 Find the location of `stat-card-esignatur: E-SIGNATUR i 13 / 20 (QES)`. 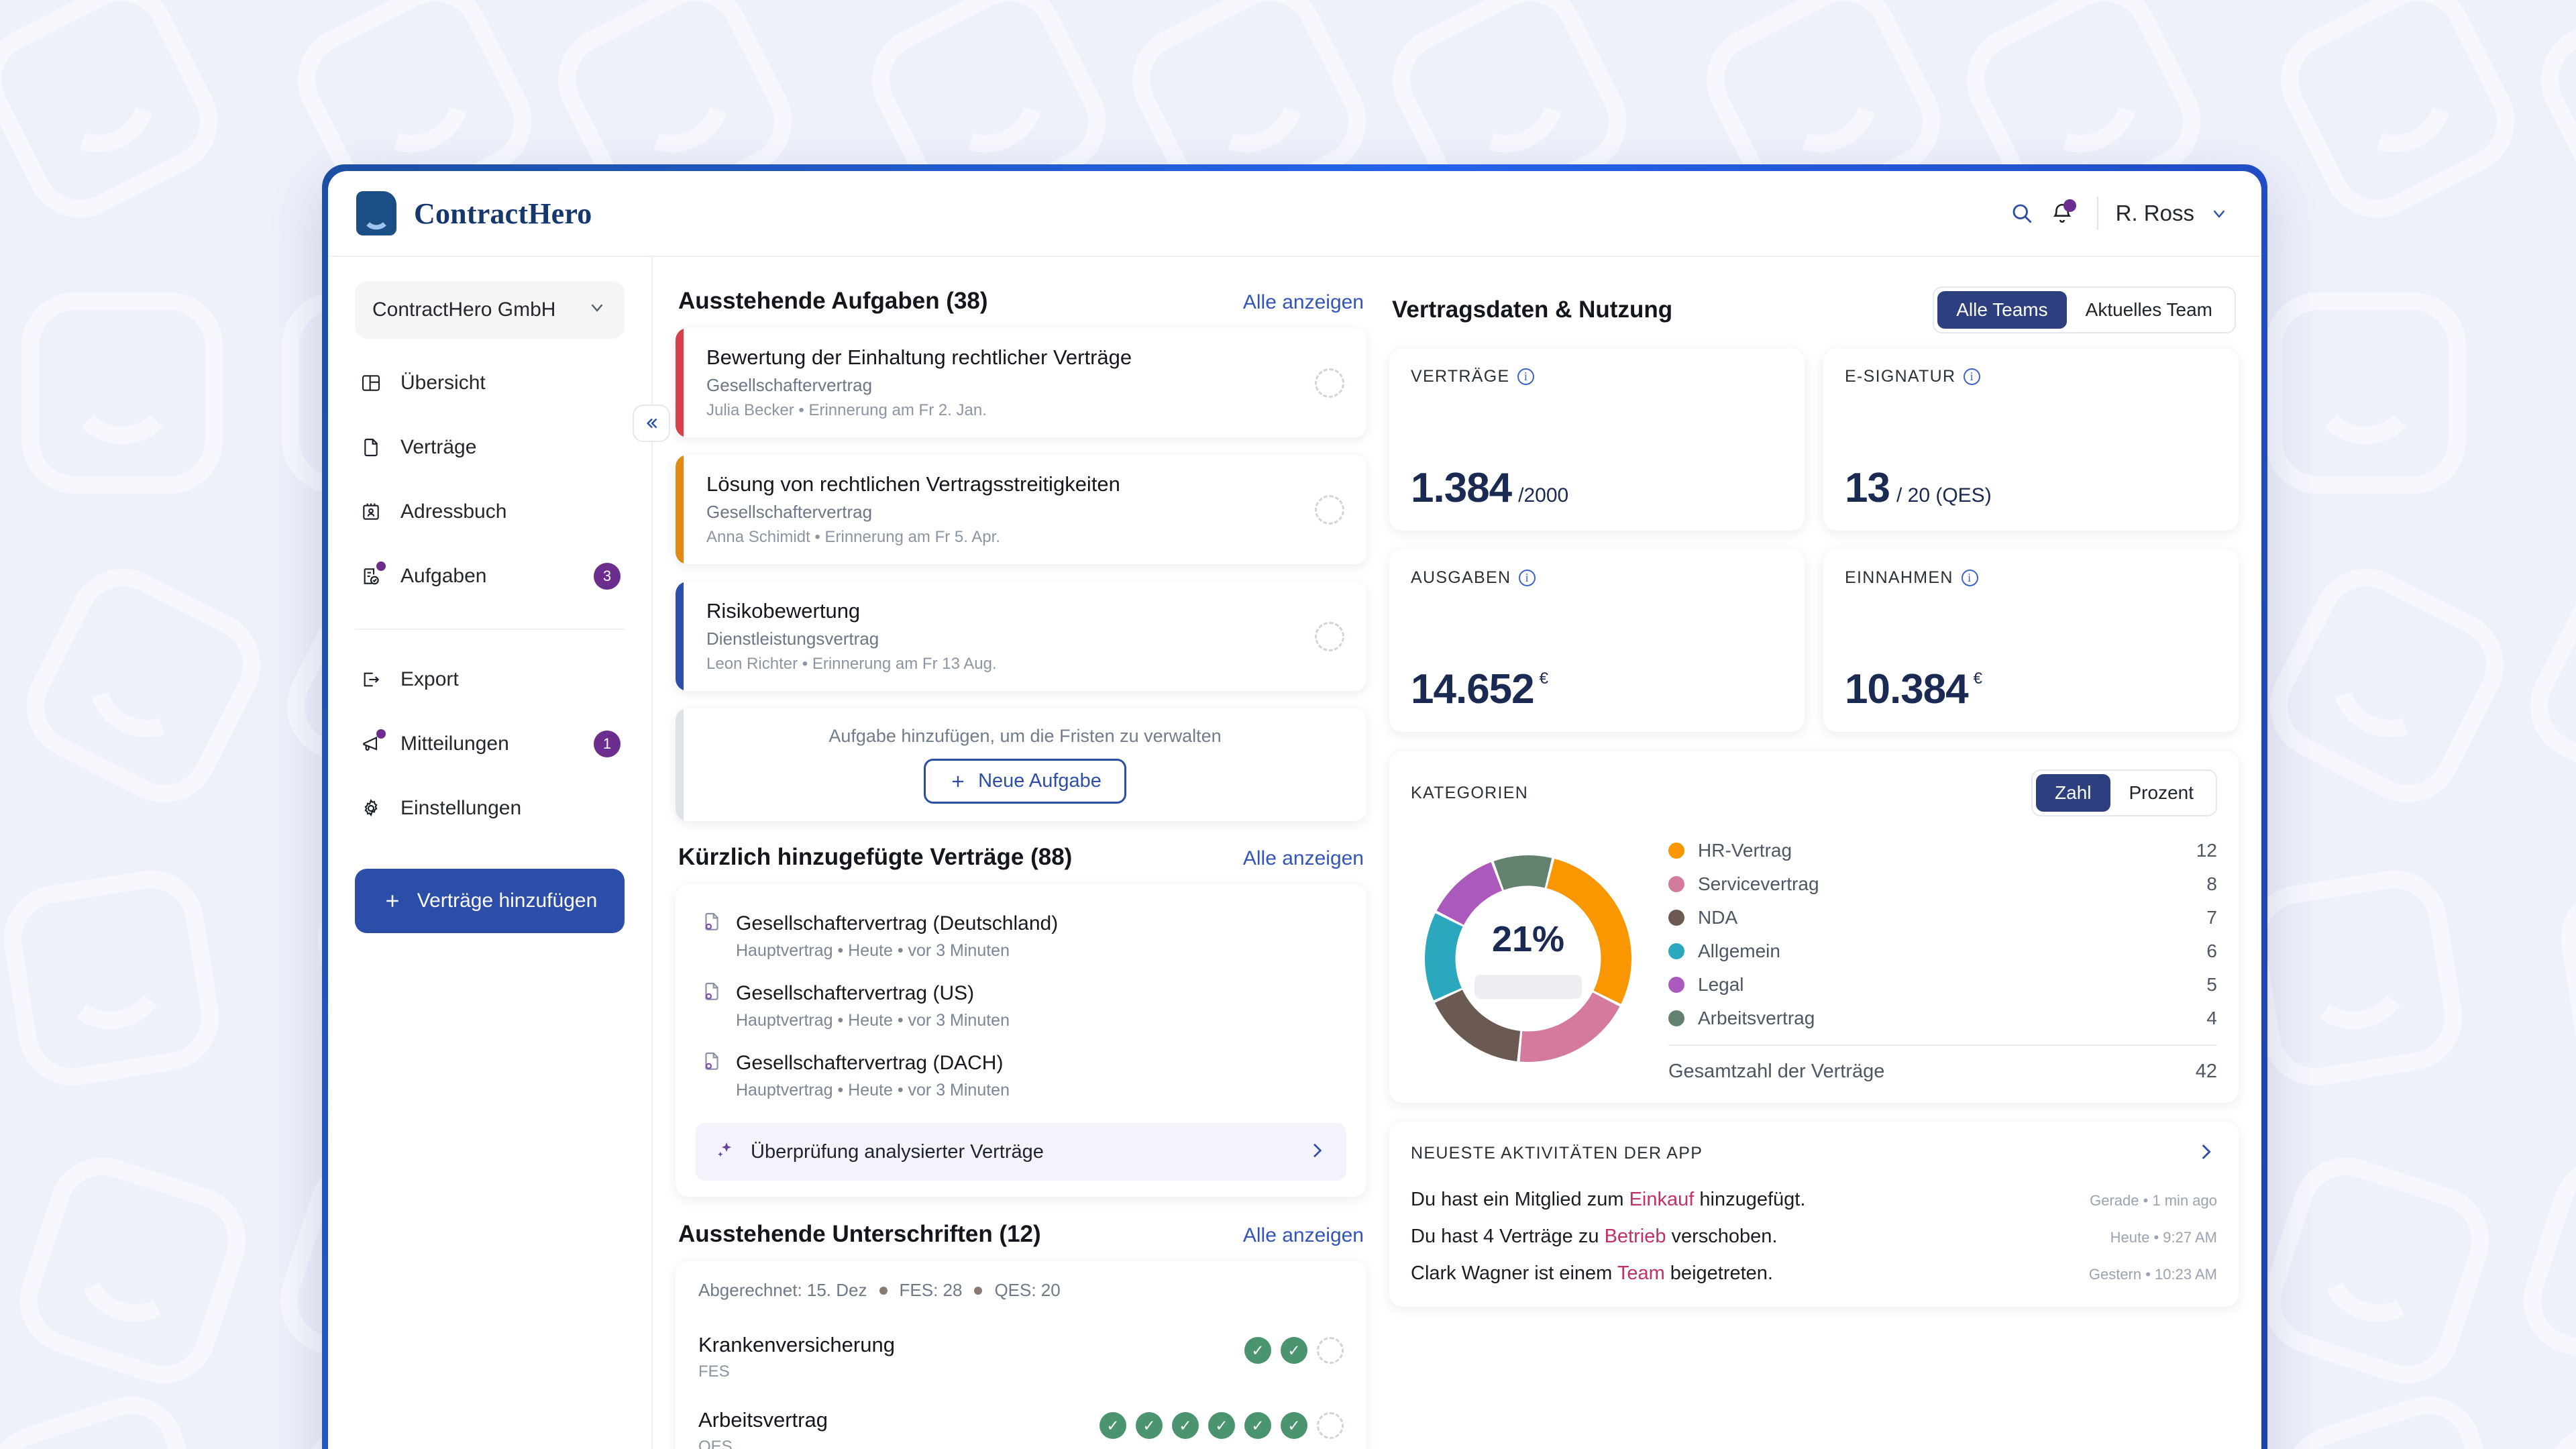

stat-card-esignatur: E-SIGNATUR i 13 / 20 (QES) is located at coordinates (2031, 439).